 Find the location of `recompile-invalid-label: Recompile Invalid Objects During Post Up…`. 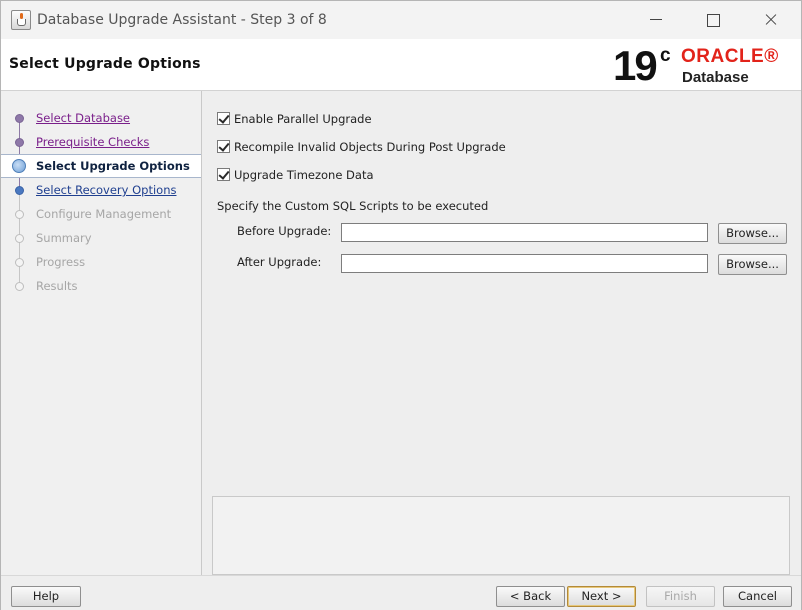

recompile-invalid-label: Recompile Invalid Objects During Post Up… is located at coordinates (370, 147).